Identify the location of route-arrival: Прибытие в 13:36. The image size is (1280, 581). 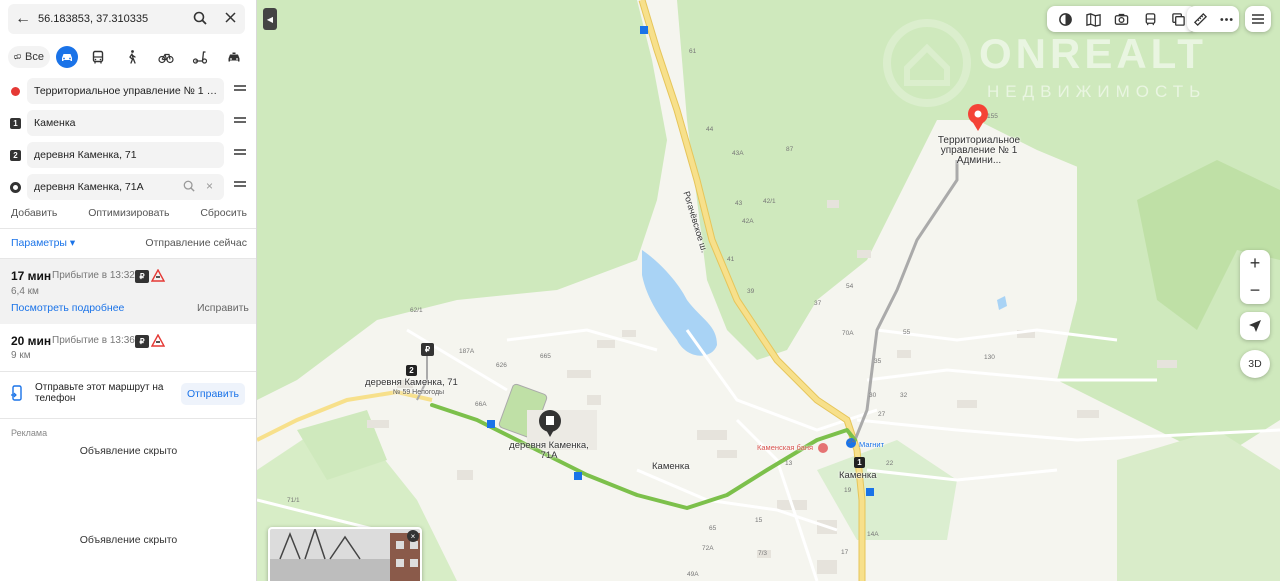
(93, 340).